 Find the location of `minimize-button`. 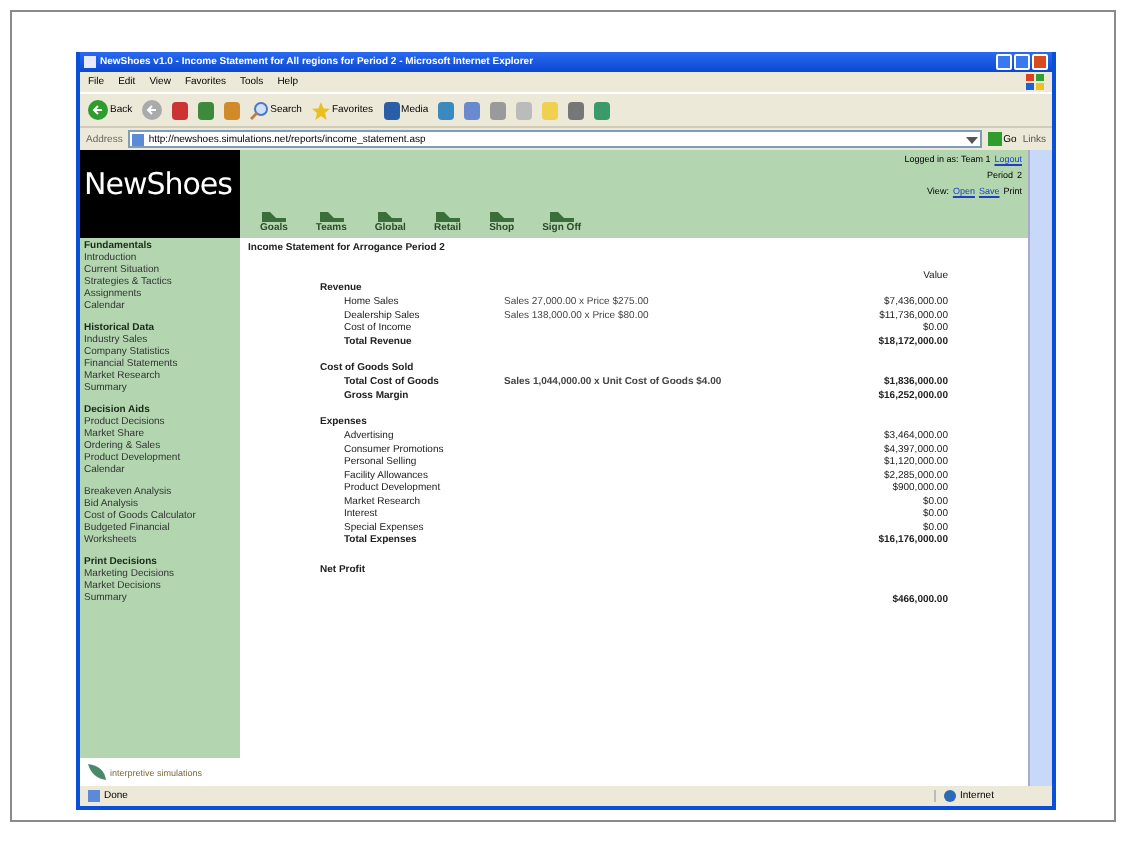

minimize-button is located at coordinates (1004, 62).